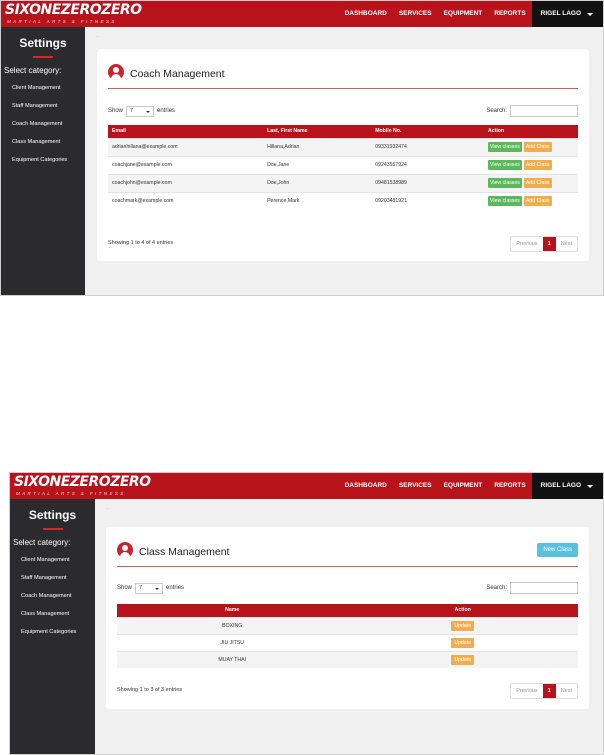  I want to click on table-row: BOXING Update, so click(347, 625).